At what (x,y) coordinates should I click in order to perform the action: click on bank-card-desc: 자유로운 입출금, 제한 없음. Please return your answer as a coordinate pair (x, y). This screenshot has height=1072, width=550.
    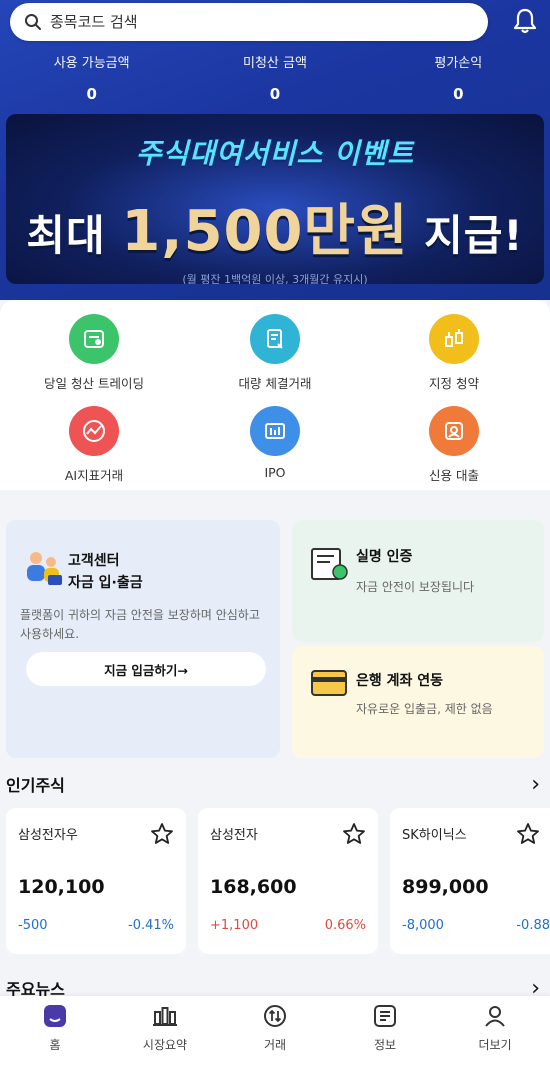
    Looking at the image, I should click on (424, 709).